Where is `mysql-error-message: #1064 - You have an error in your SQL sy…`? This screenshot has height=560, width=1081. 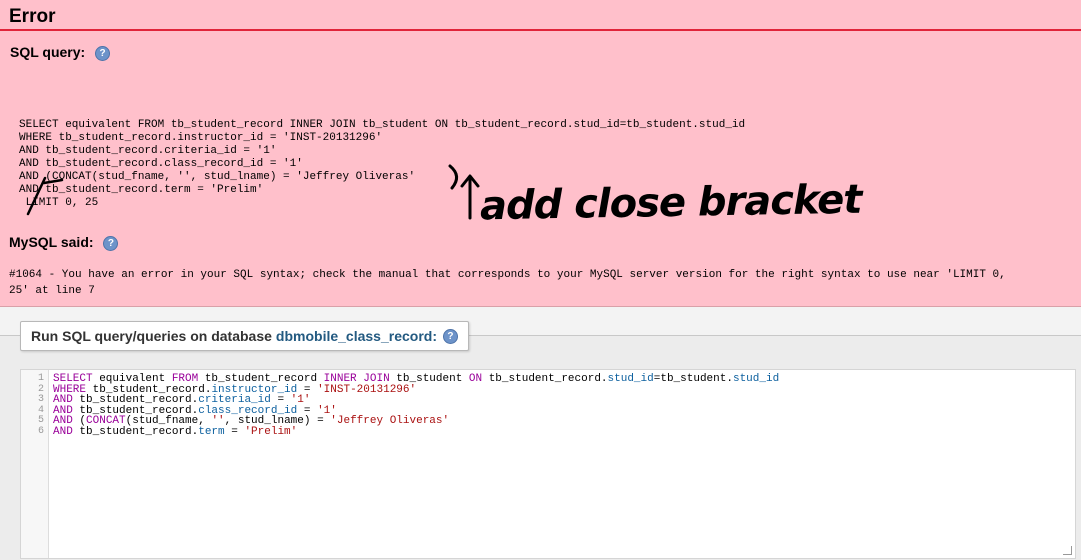 mysql-error-message: #1064 - You have an error in your SQL sy… is located at coordinates (507, 283).